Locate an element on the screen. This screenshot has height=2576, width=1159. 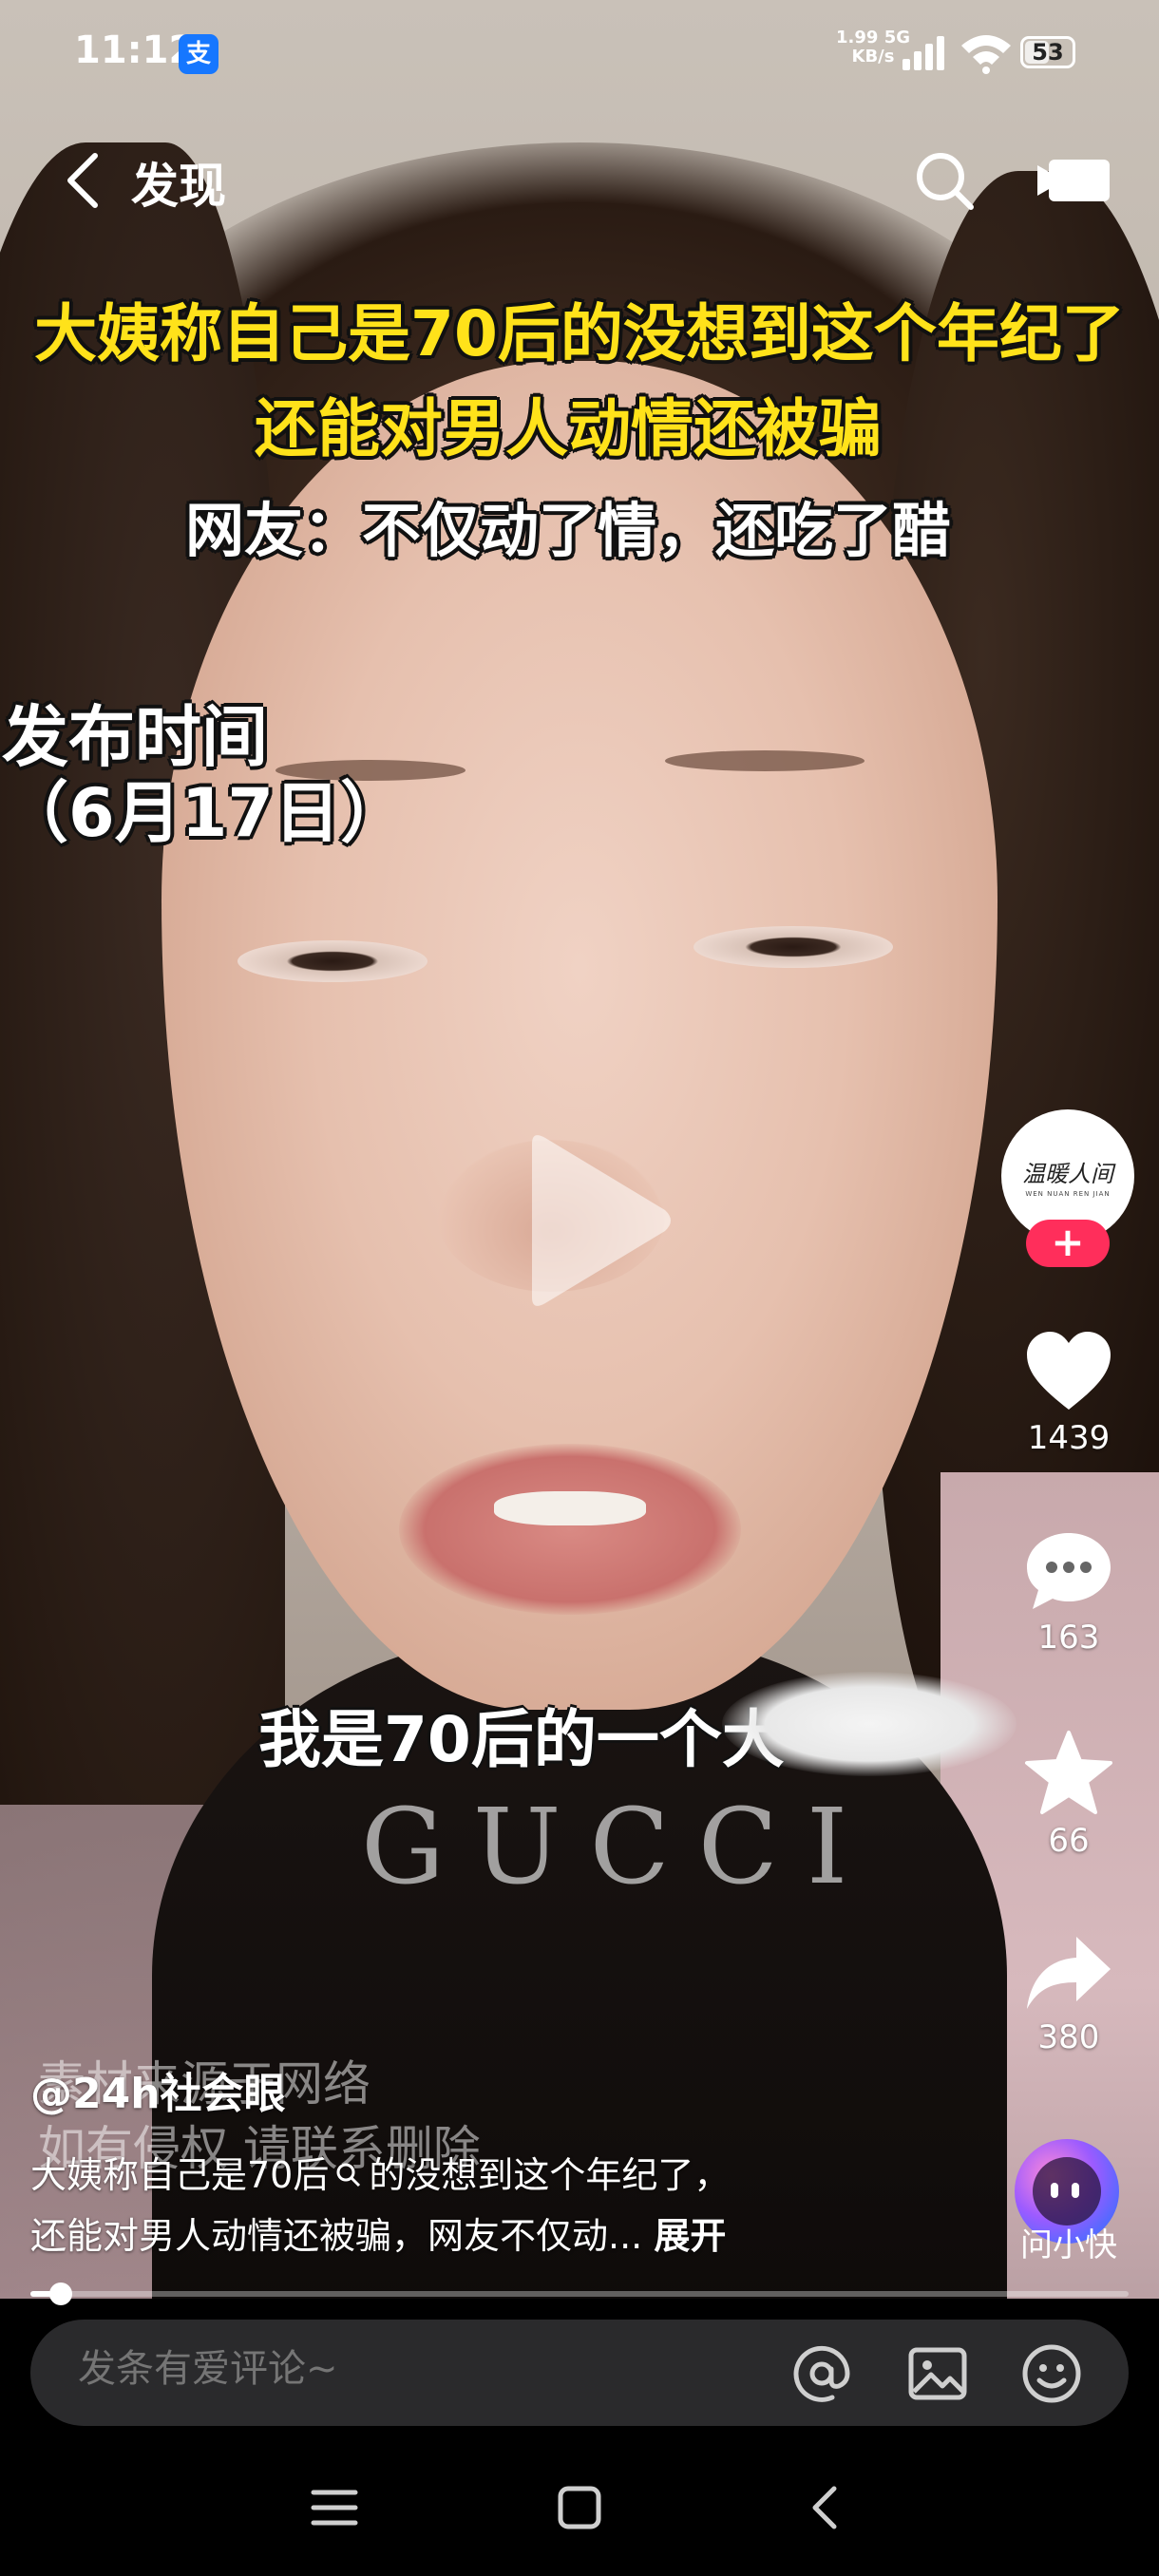
eyebrow is located at coordinates (764, 760).